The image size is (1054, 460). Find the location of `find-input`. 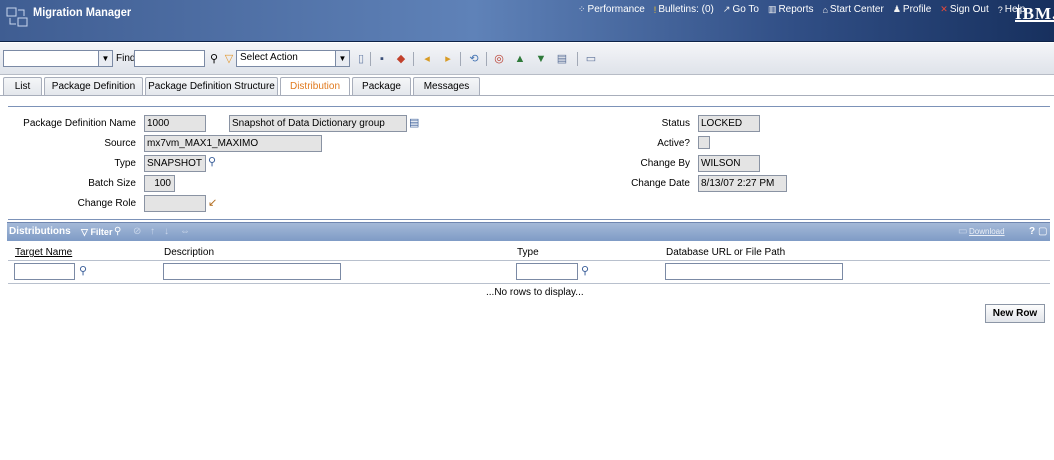

find-input is located at coordinates (169, 58).